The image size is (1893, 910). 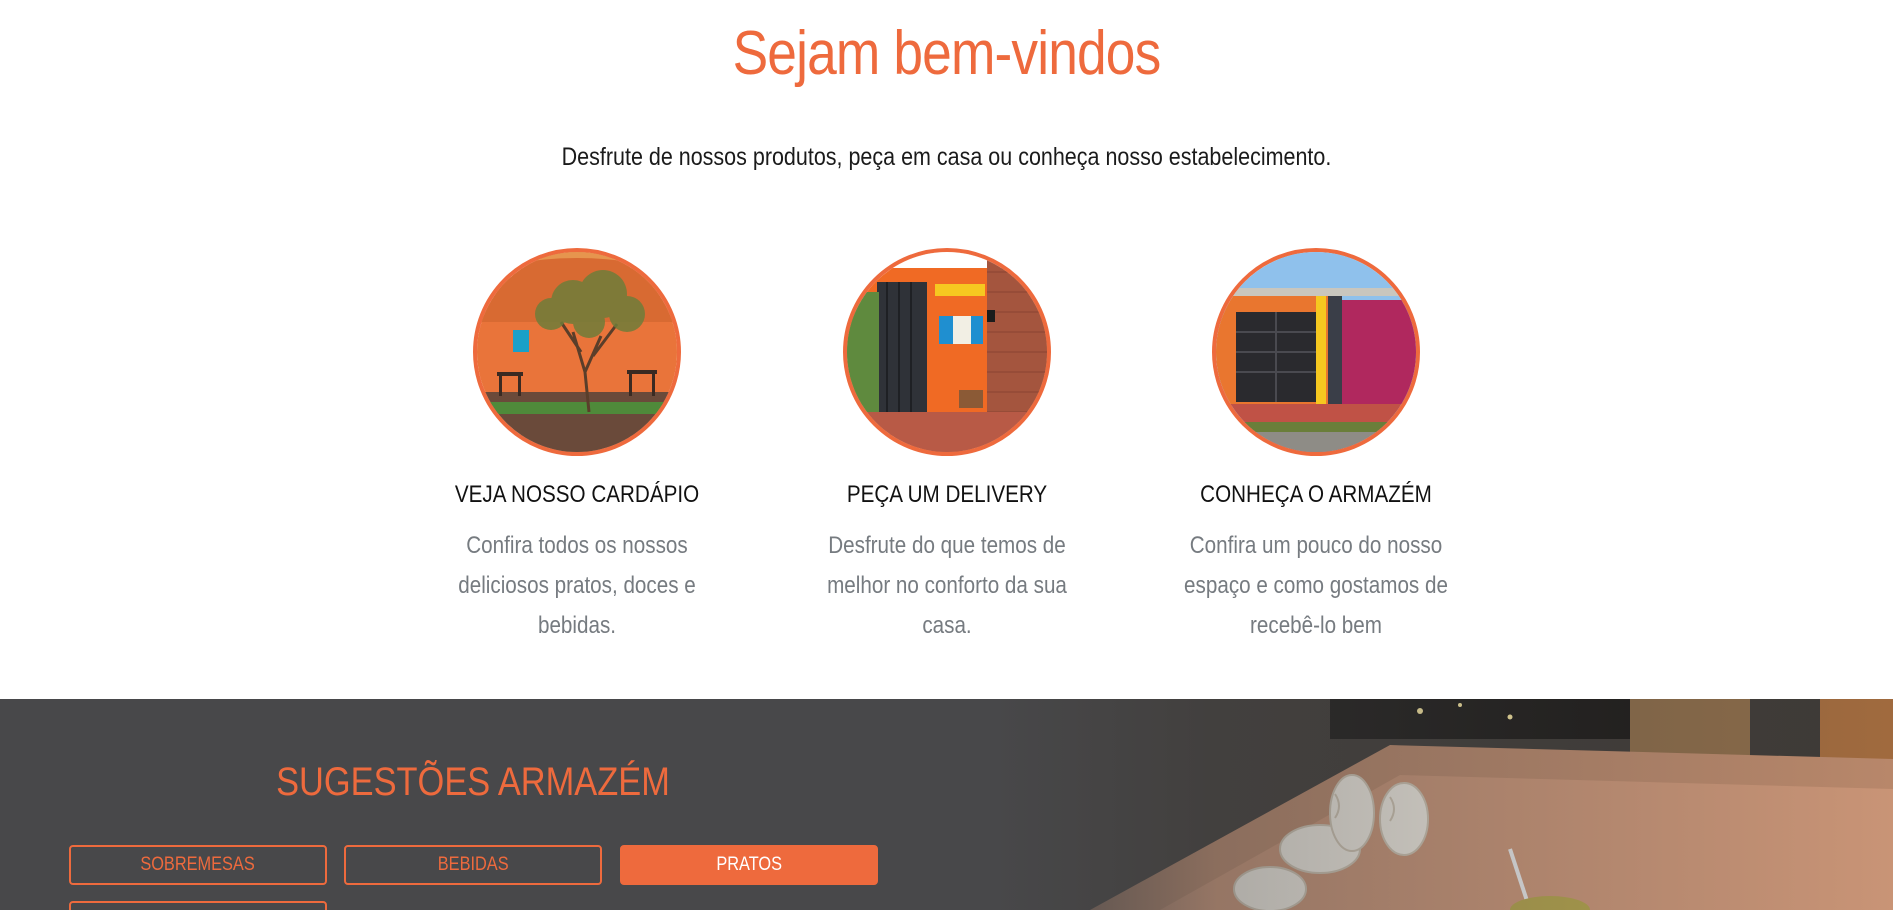 I want to click on welcome-title: Sejam bem-vindos, so click(x=947, y=53).